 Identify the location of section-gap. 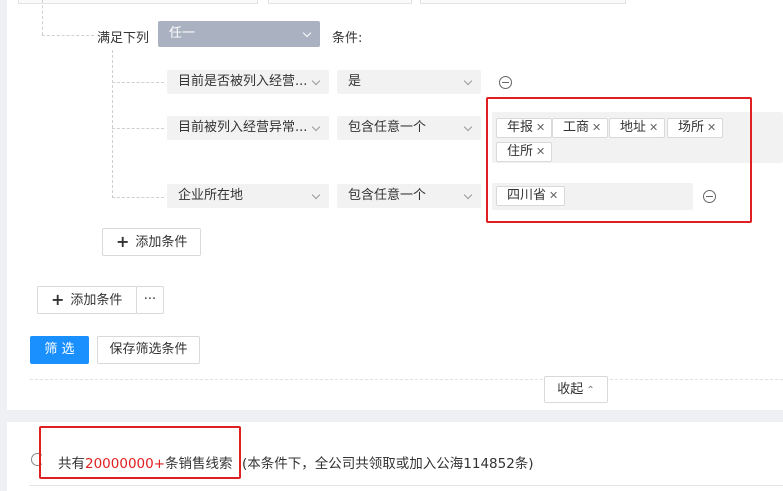
(391, 416).